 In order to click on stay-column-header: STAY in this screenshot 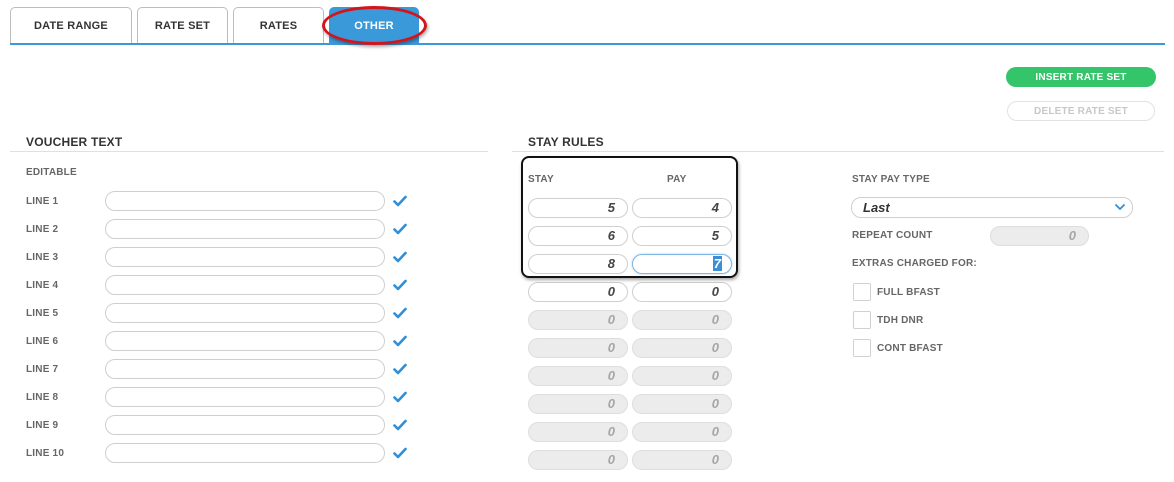, I will do `click(541, 179)`.